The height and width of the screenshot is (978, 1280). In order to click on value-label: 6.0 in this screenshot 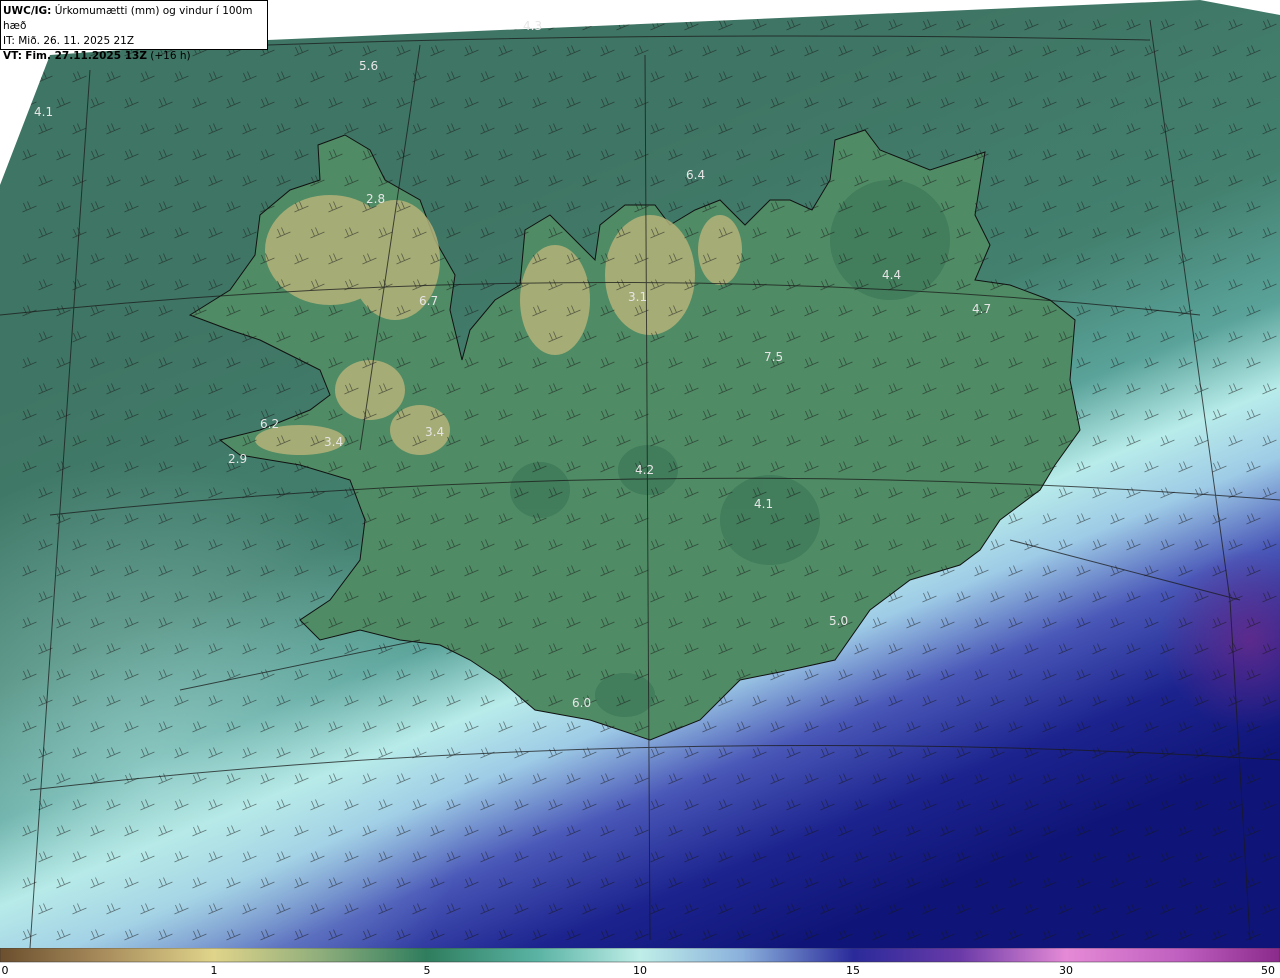, I will do `click(581, 703)`.